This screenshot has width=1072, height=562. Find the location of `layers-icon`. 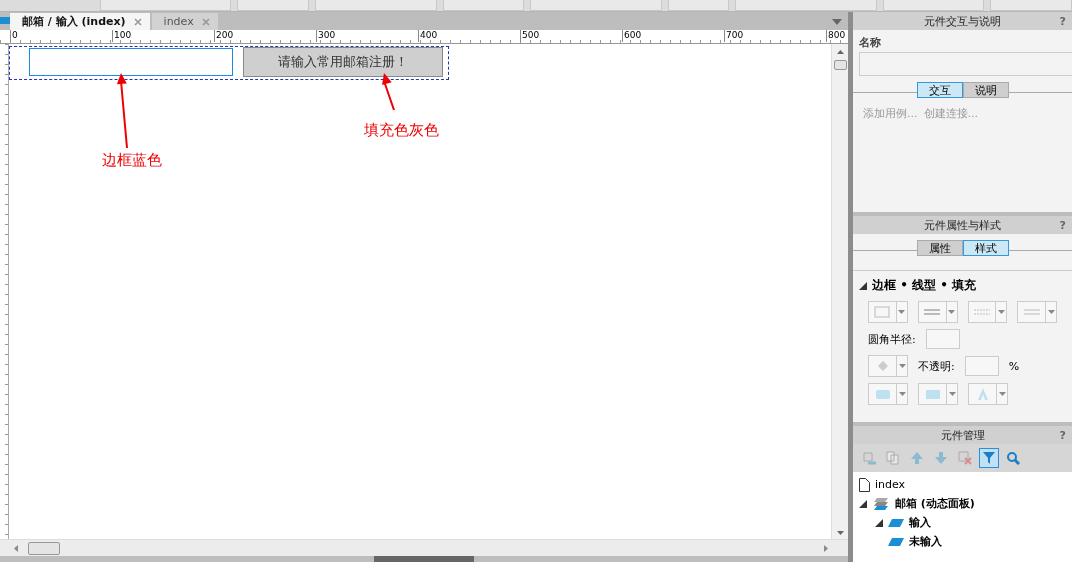

layers-icon is located at coordinates (881, 503).